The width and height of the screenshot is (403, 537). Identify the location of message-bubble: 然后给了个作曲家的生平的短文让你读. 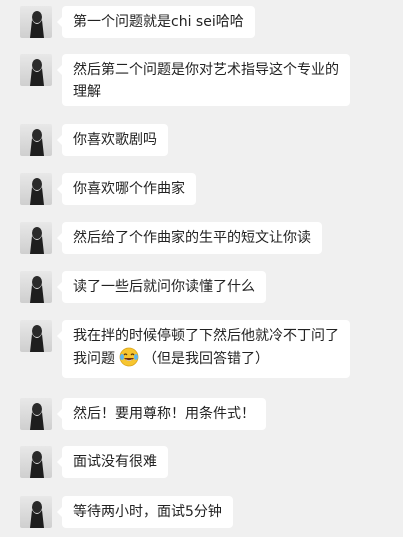
(189, 238).